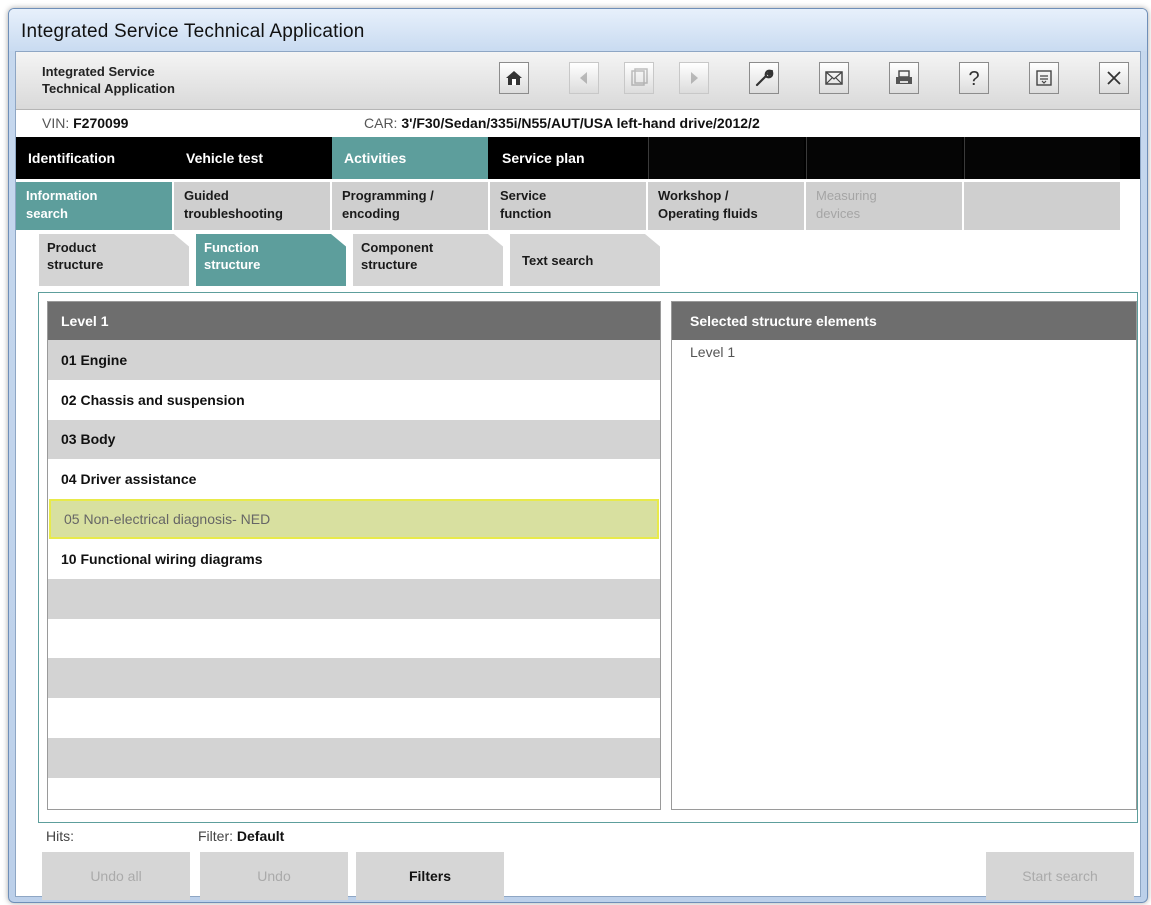 The height and width of the screenshot is (905, 1151). I want to click on vin-label: VIN:, so click(56, 123).